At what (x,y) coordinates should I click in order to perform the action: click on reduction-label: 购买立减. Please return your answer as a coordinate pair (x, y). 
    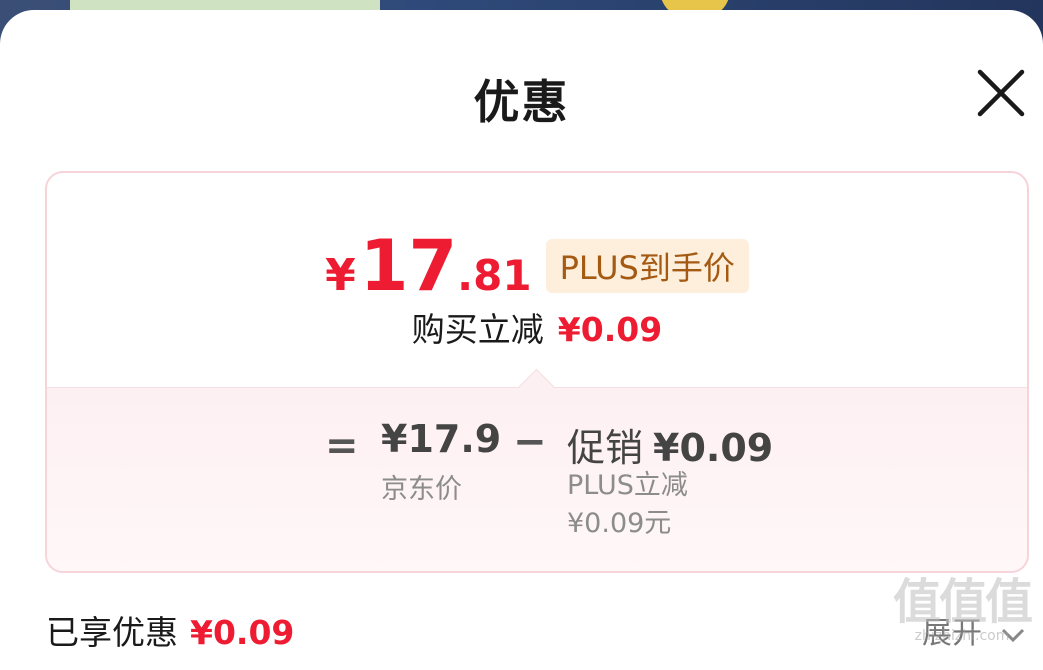
    Looking at the image, I should click on (477, 329).